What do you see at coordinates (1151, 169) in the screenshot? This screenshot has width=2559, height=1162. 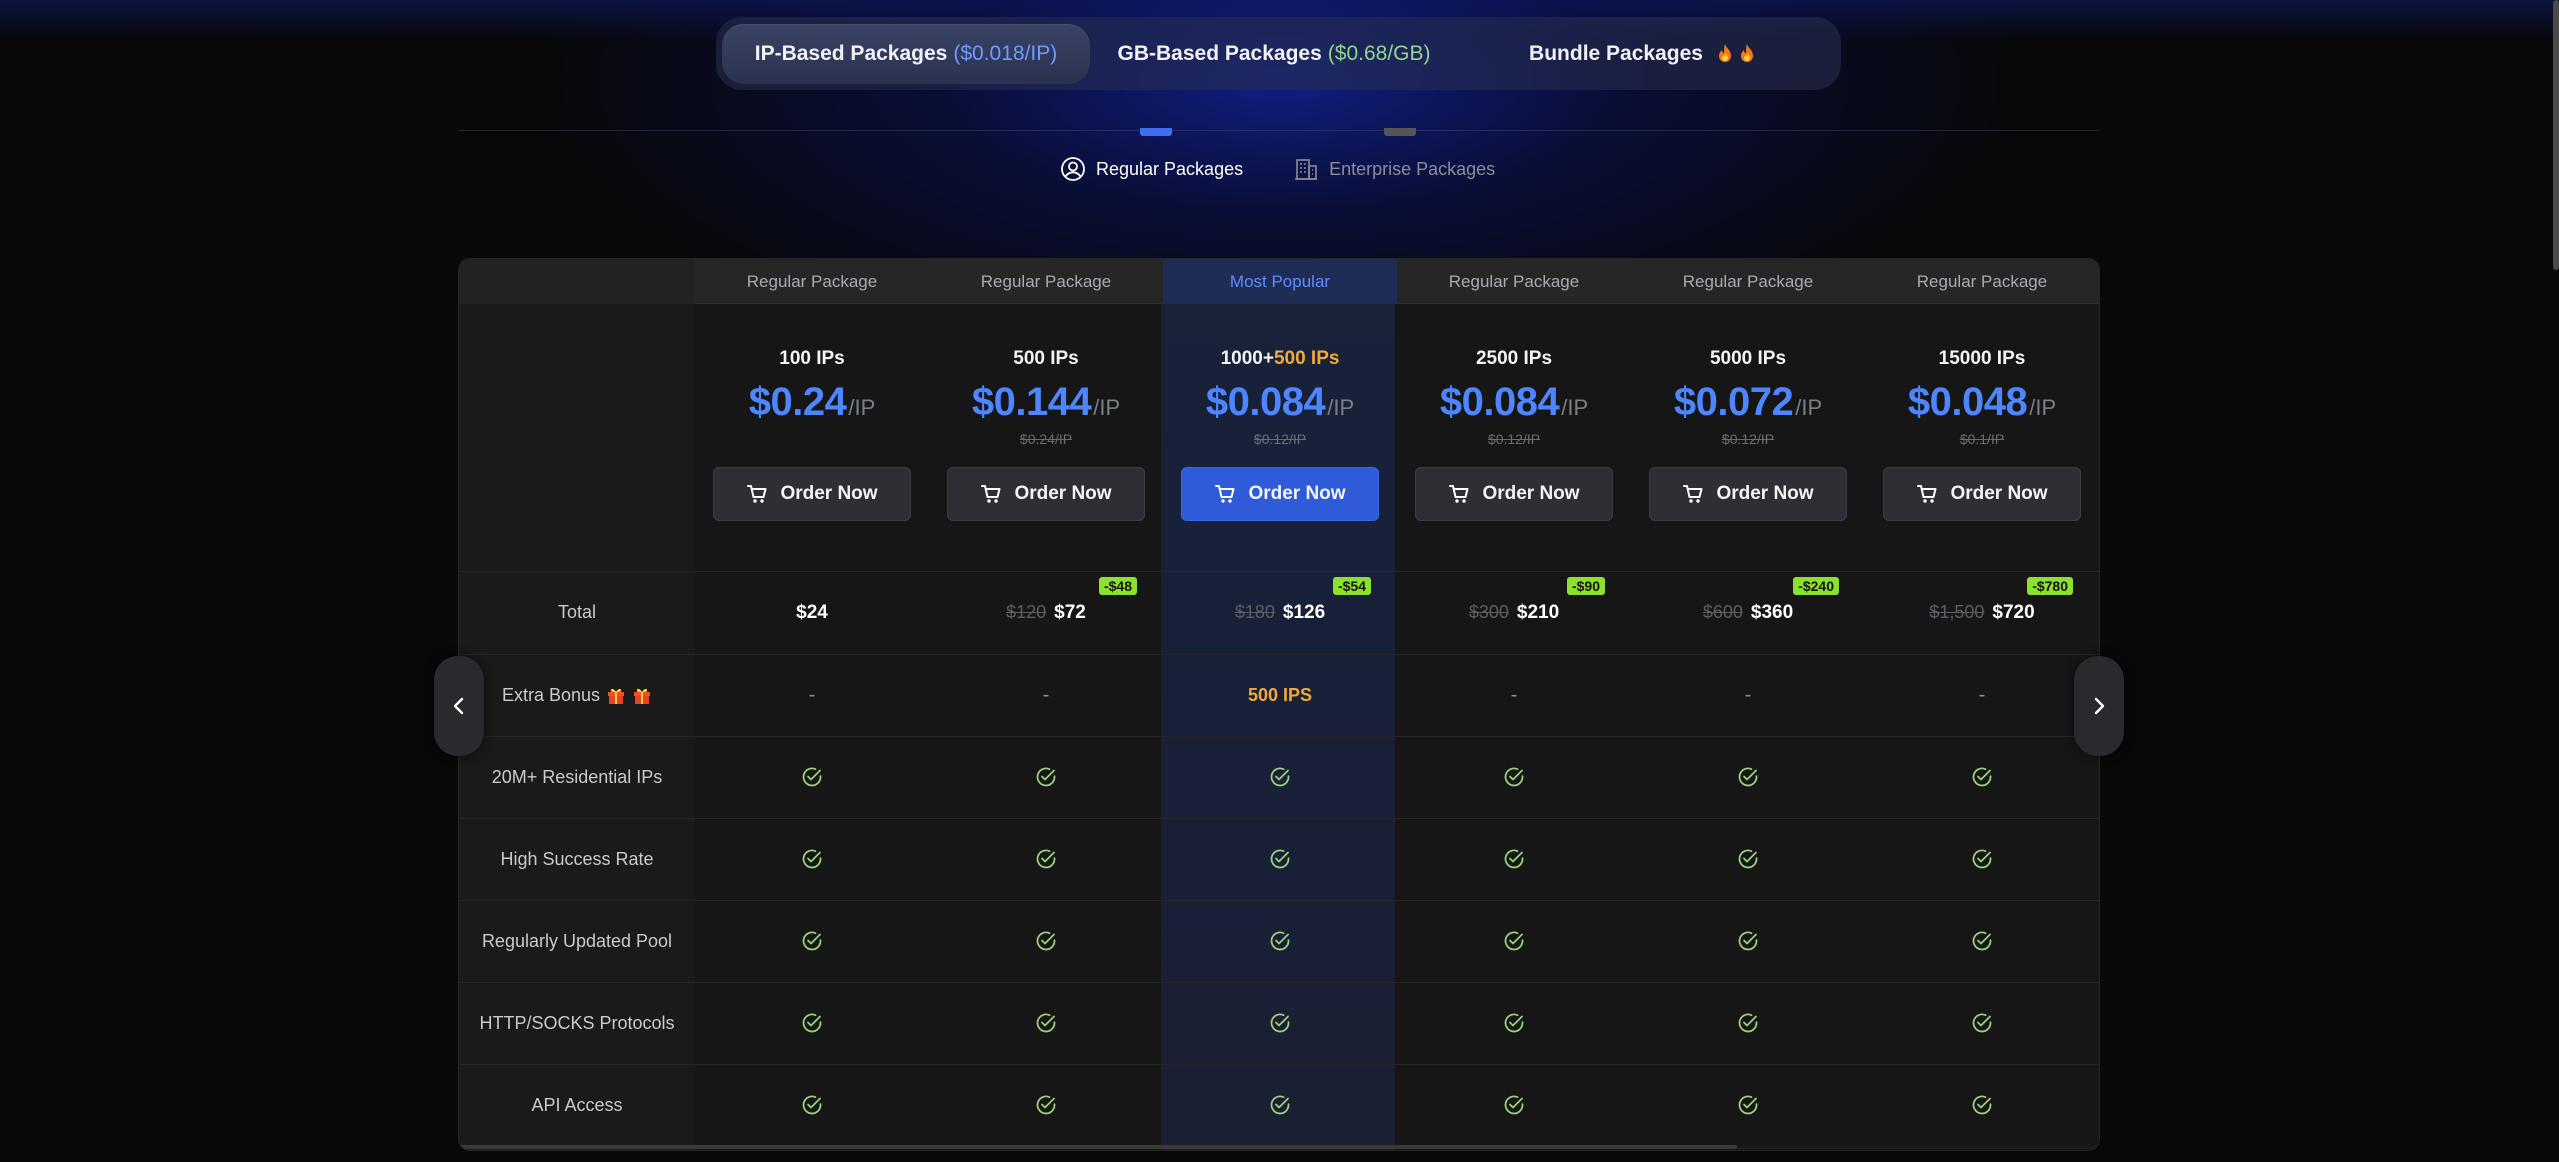 I see `tab-regular-packages: Regular Packages` at bounding box center [1151, 169].